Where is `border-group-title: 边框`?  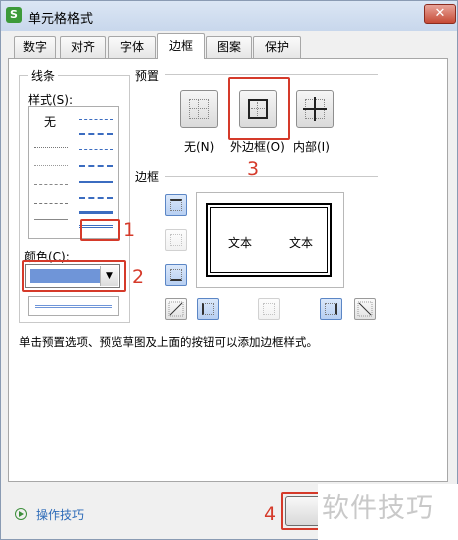
border-group-title: 边框 is located at coordinates (147, 176).